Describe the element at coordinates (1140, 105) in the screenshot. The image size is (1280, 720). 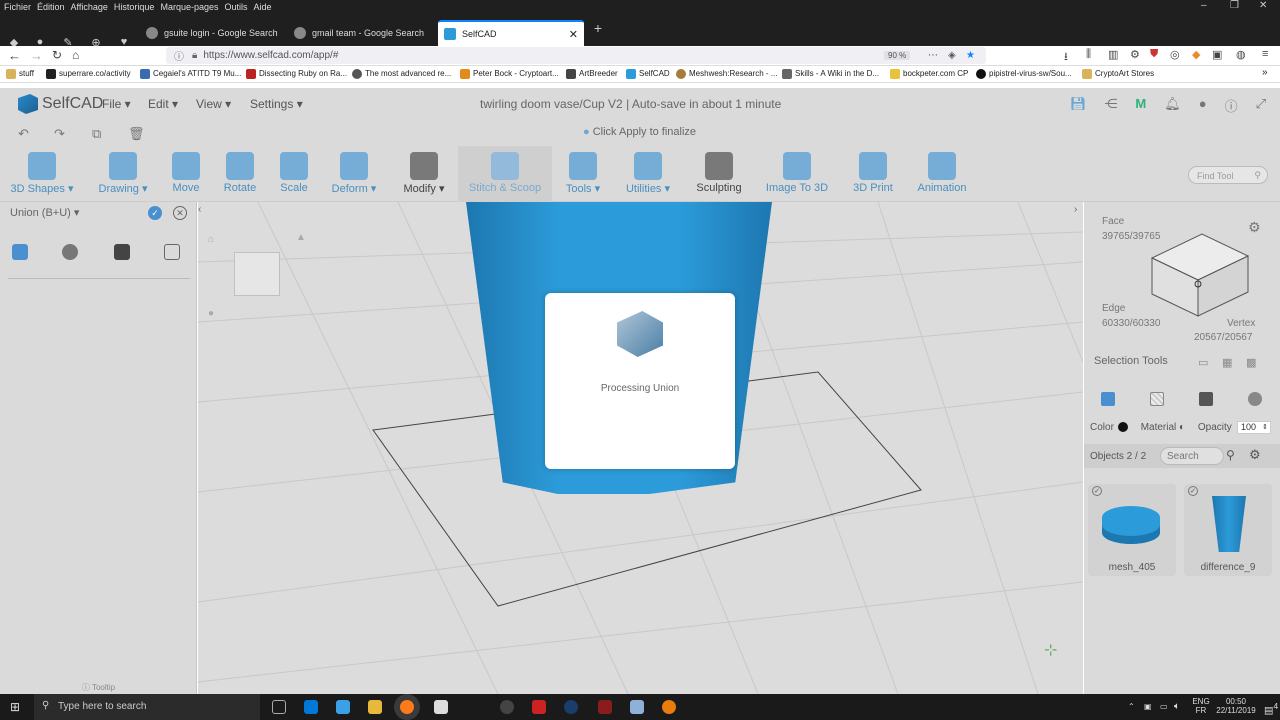
I see `myminifactory-icon: M` at that location.